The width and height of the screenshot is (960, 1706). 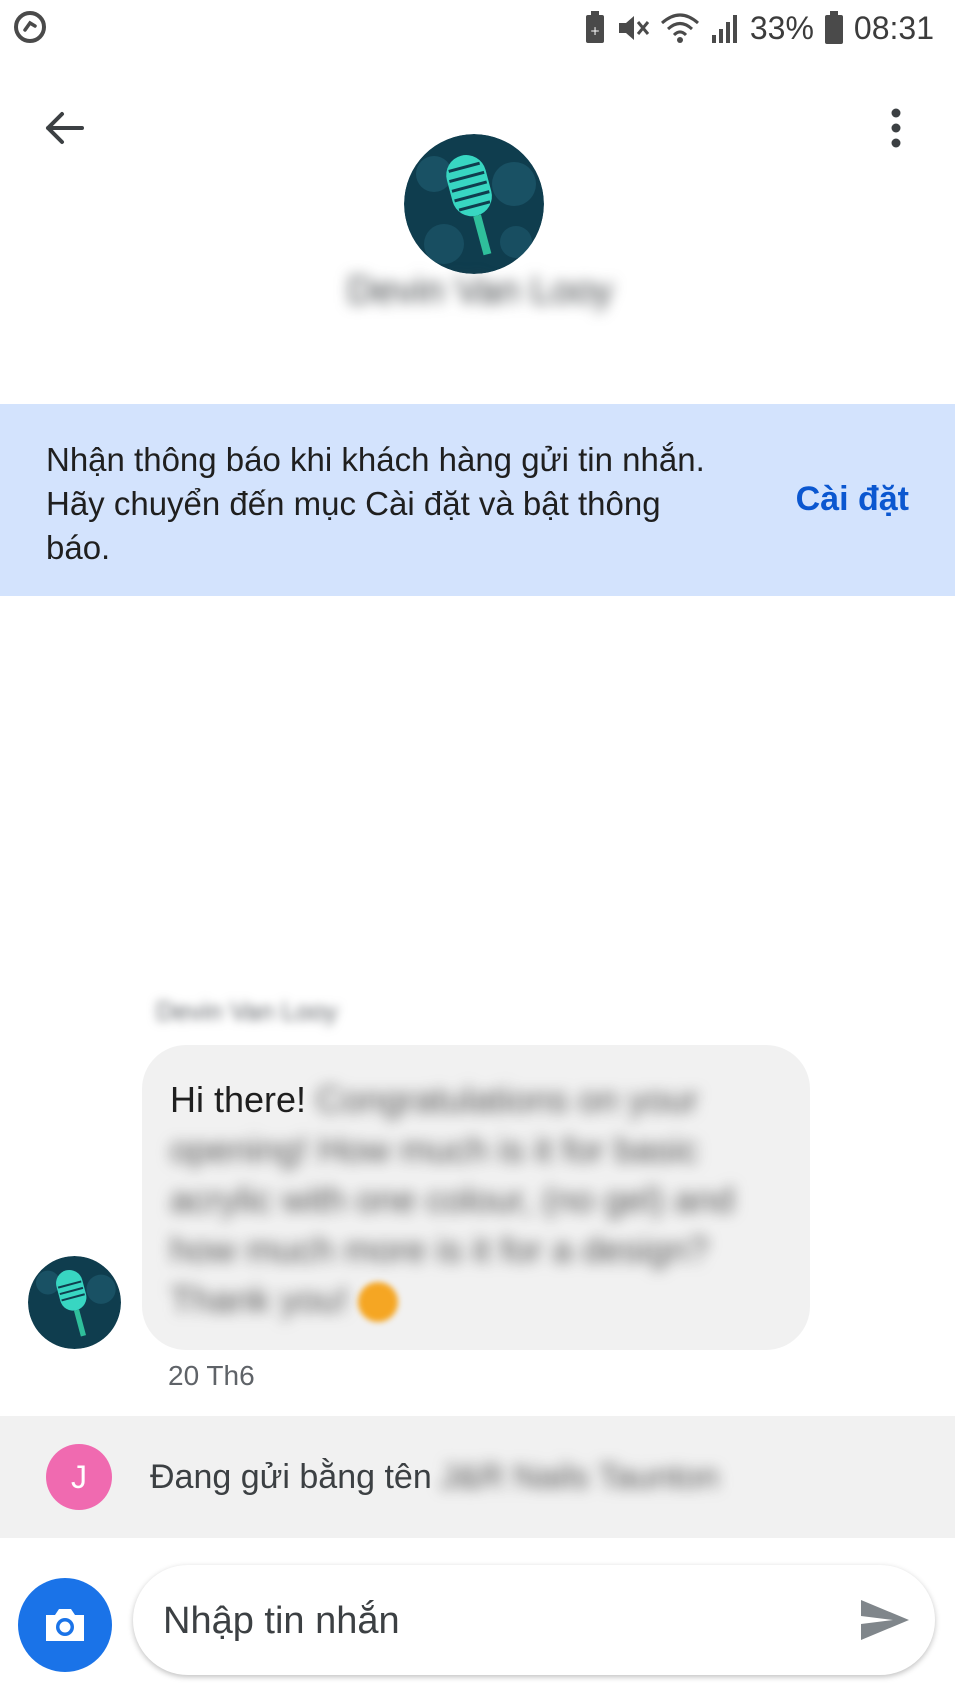 I want to click on mute-icon, so click(x=634, y=28).